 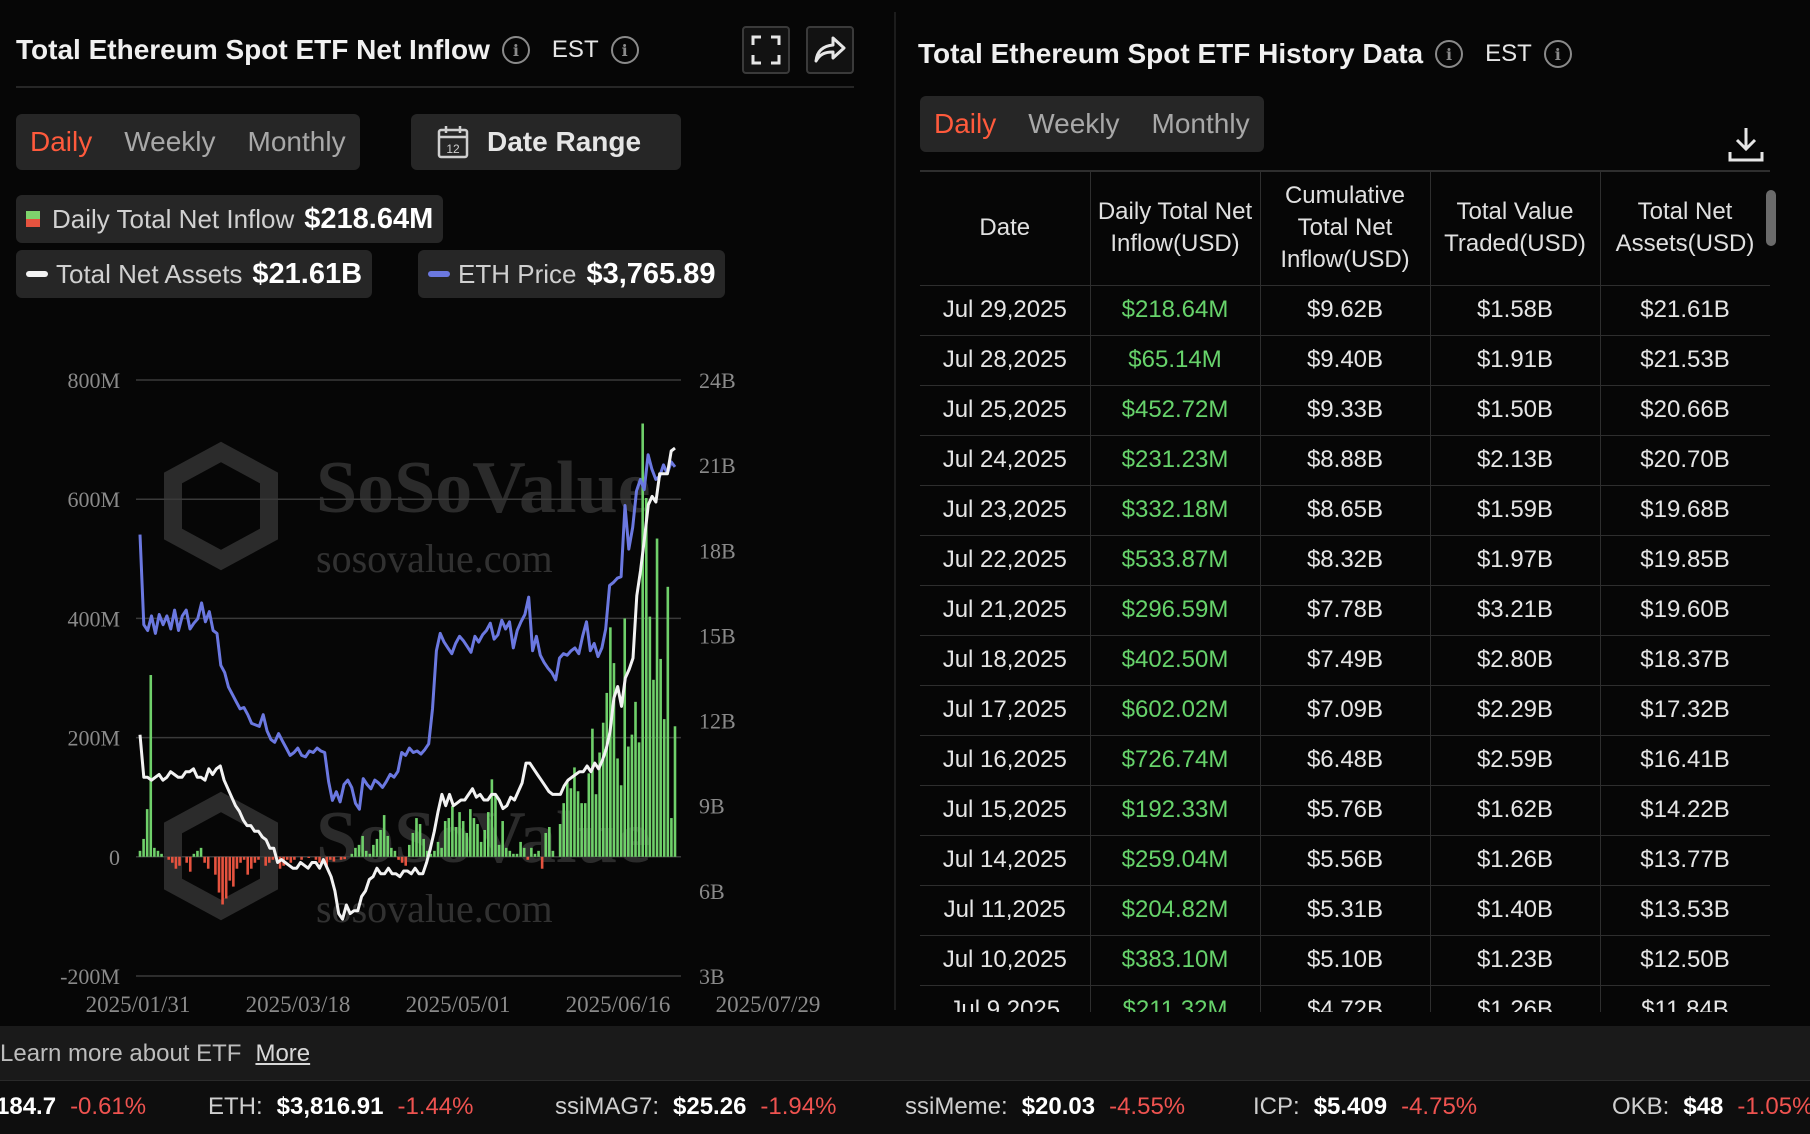 What do you see at coordinates (1365, 1107) in the screenshot?
I see `ticker-item: ICP: $5.409 -4.75%` at bounding box center [1365, 1107].